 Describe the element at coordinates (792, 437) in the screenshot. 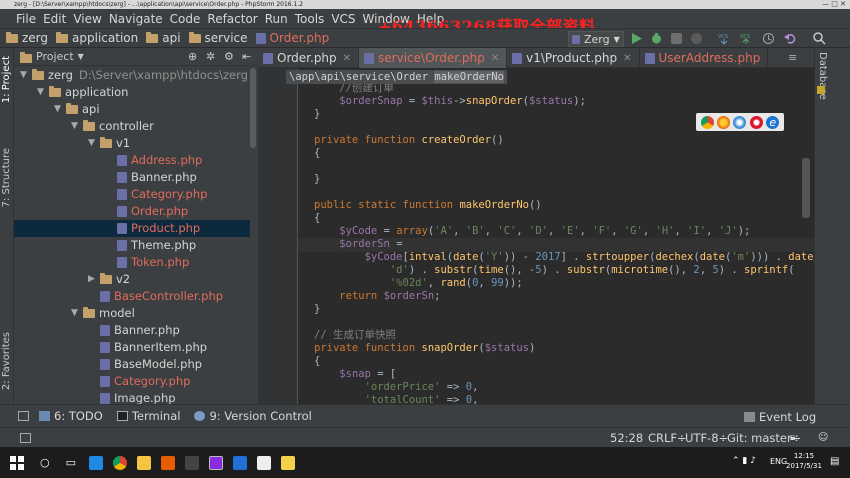

I see `lock-icon: 🔒︎` at that location.